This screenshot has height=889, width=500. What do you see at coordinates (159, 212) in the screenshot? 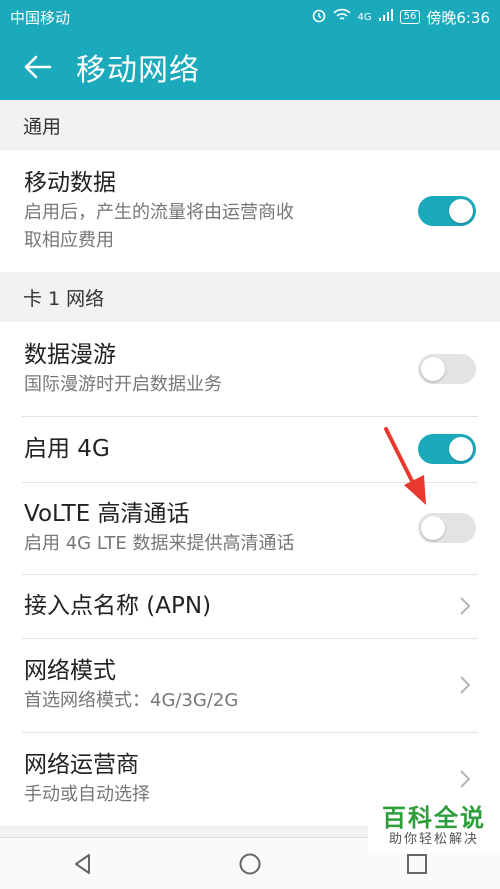
I see `setting-subtitle: 启用后，产生的流量将由运营商收` at bounding box center [159, 212].